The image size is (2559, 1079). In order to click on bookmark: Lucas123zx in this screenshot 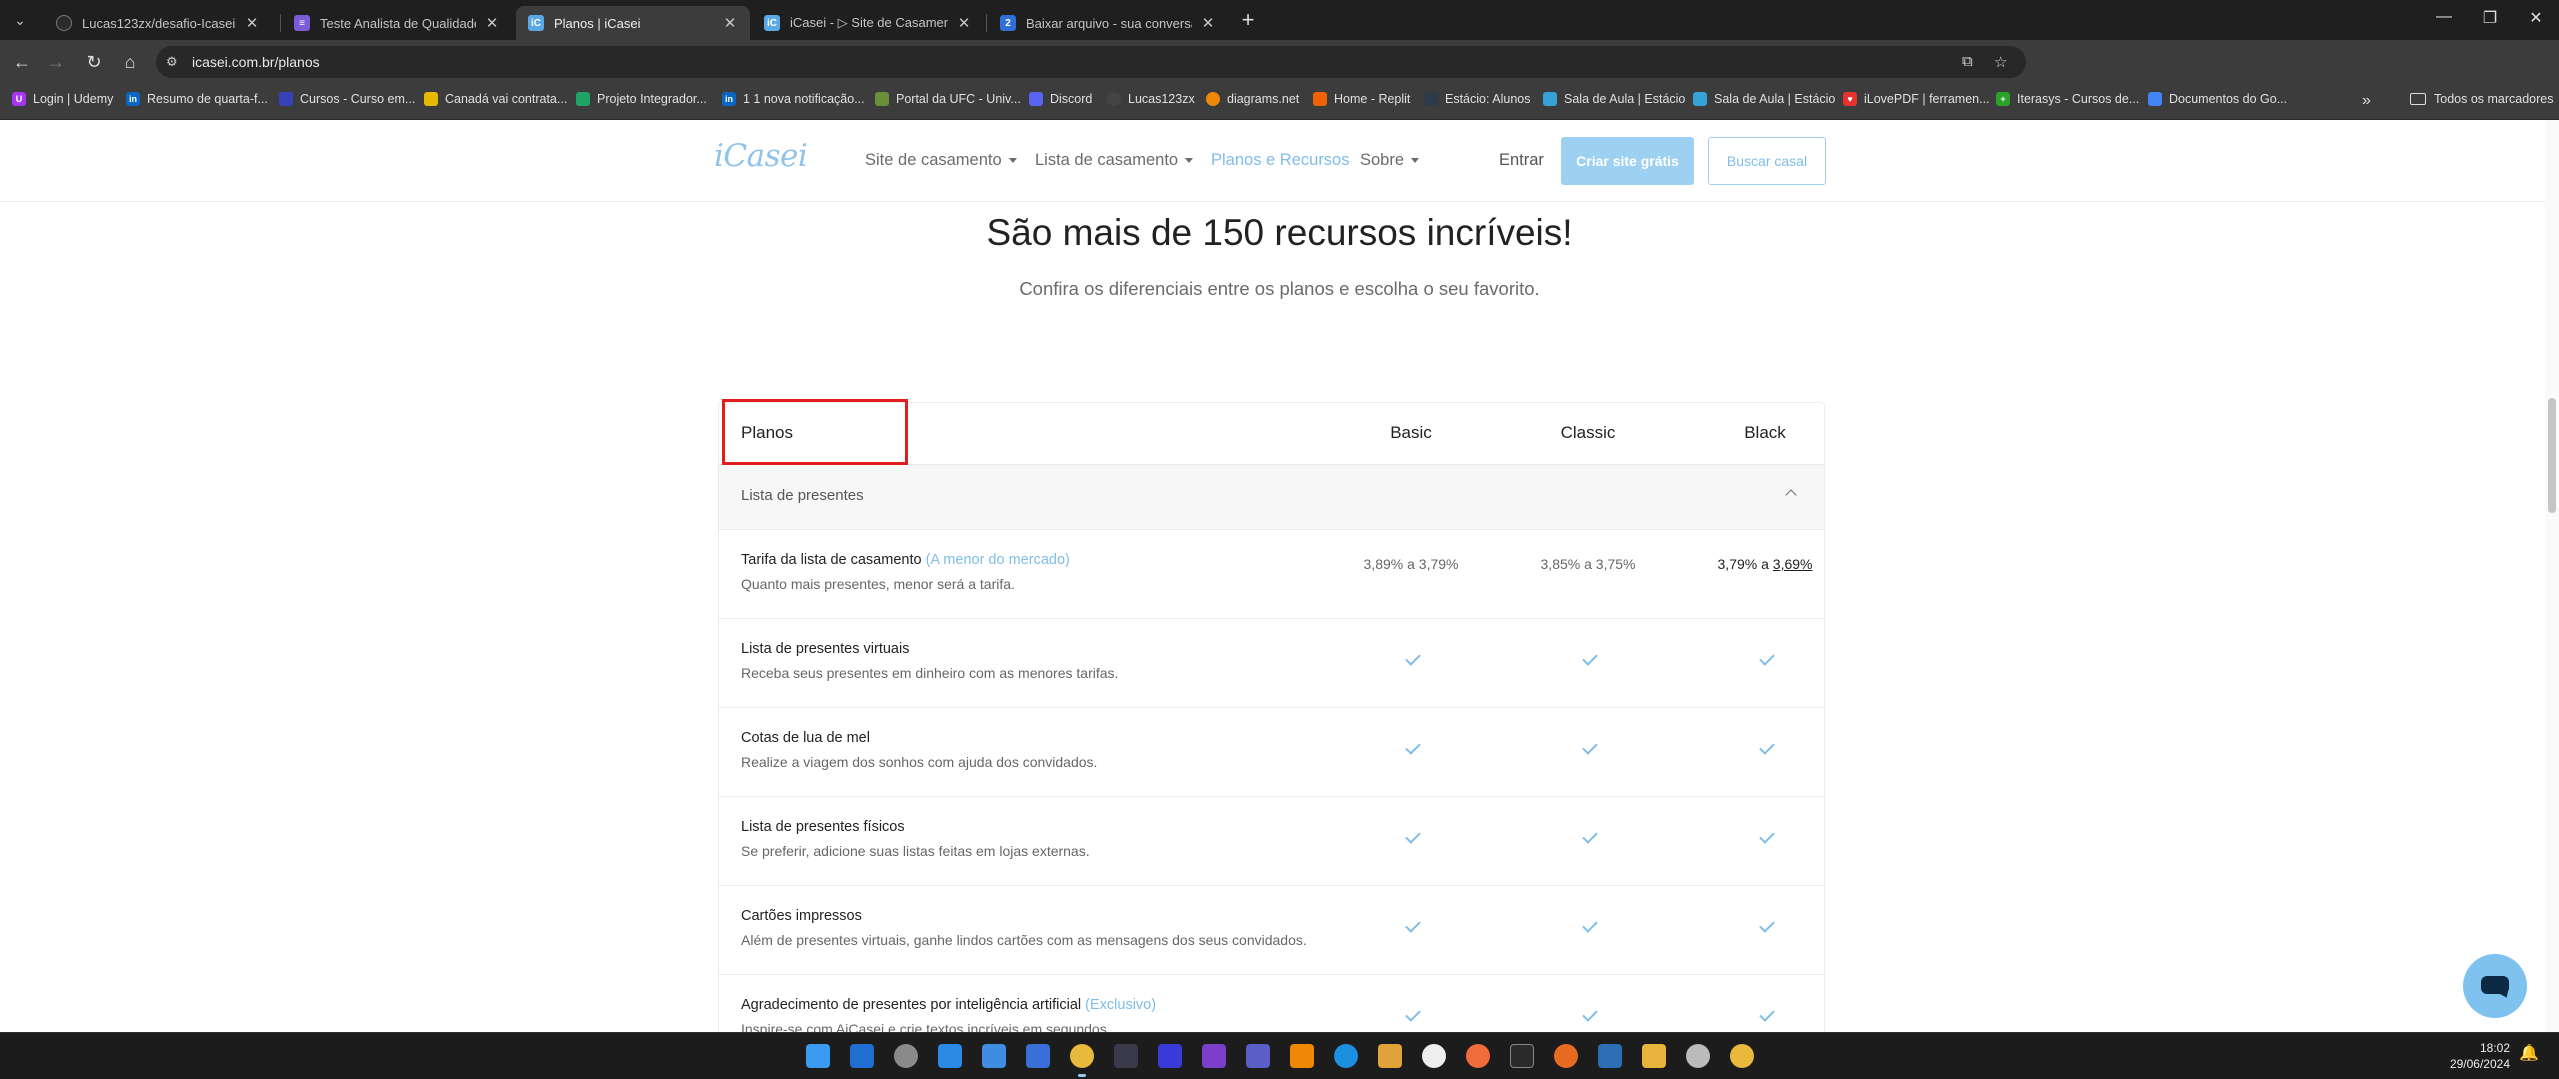, I will do `click(1151, 99)`.